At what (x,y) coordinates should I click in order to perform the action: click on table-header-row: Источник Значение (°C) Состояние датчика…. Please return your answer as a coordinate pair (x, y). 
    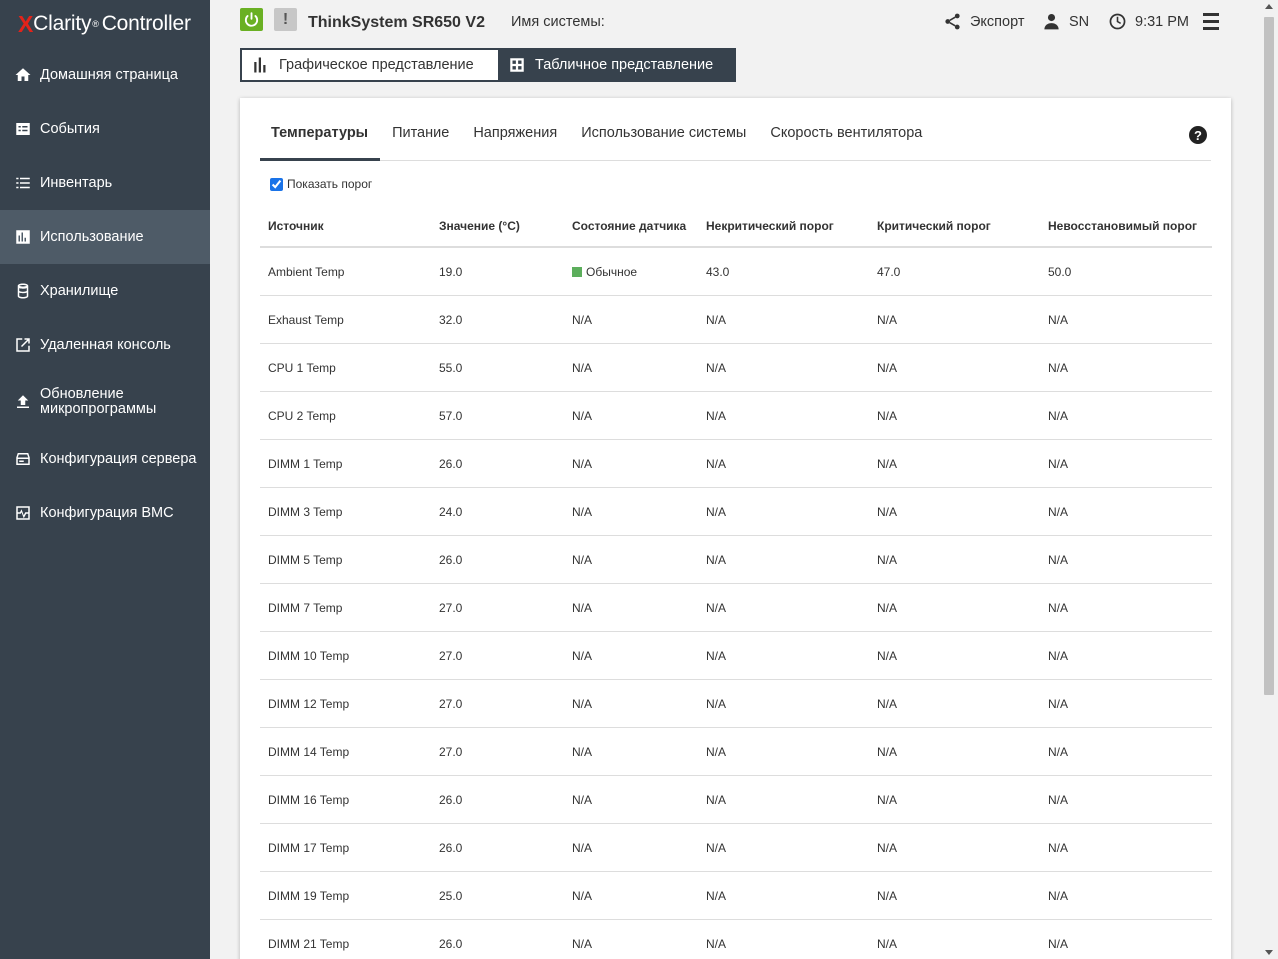
    Looking at the image, I should click on (736, 226).